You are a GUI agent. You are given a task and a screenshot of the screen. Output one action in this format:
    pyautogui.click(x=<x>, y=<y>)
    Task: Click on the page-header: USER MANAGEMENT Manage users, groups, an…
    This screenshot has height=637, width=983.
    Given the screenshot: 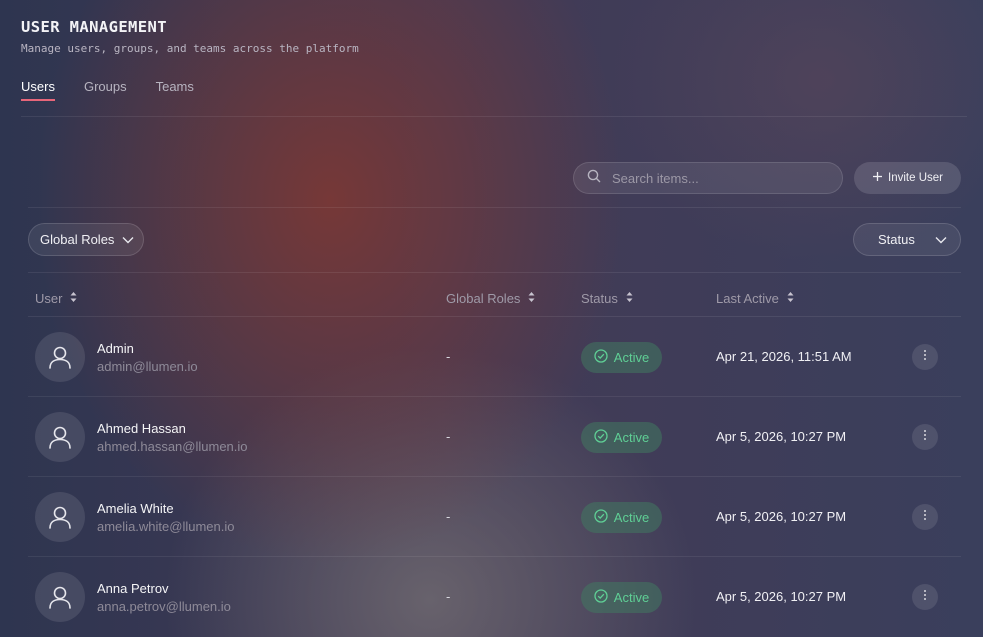 What is the action you would take?
    pyautogui.click(x=190, y=36)
    